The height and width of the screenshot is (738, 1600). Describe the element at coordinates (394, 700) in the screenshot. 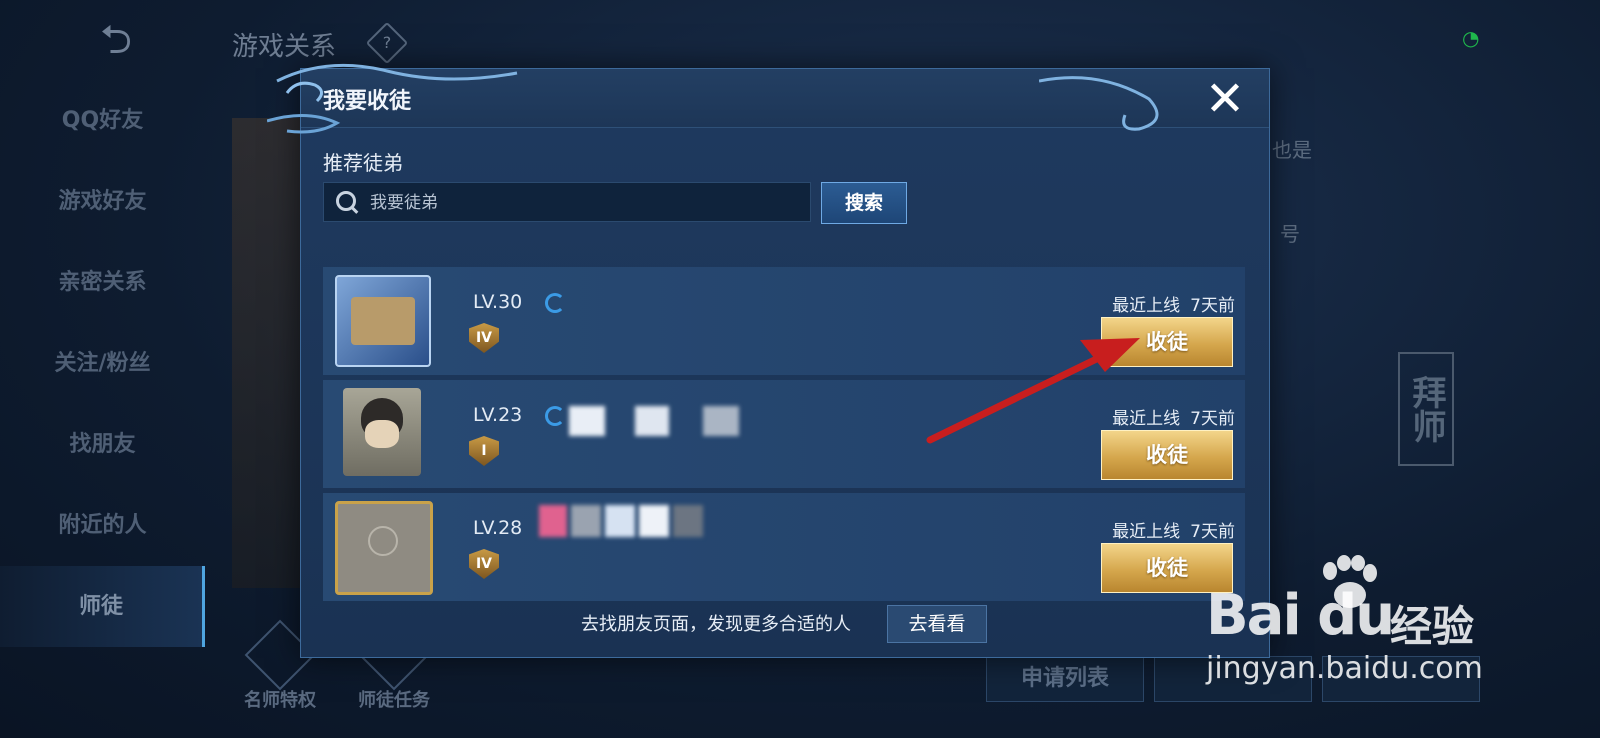

I see `bottom-icon-label: 师徒任务` at that location.